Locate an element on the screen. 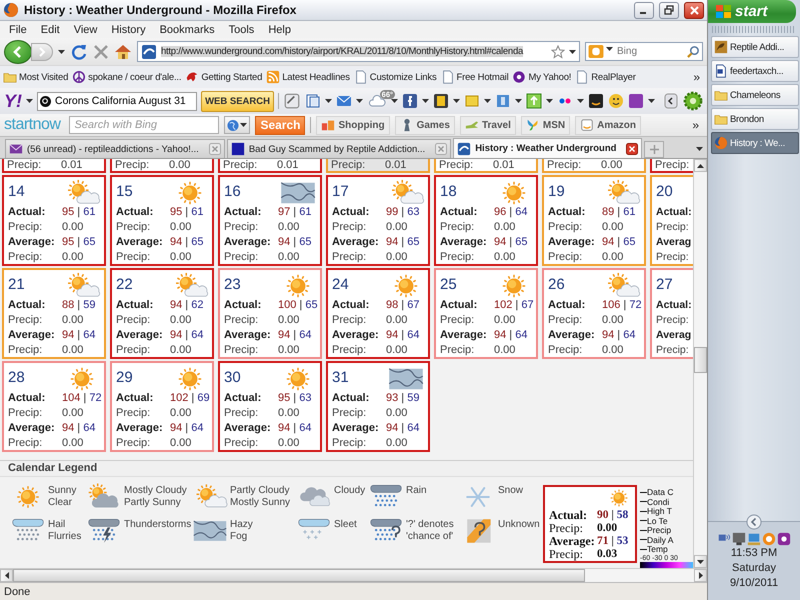 The width and height of the screenshot is (800, 600). chevron-icon is located at coordinates (754, 522).